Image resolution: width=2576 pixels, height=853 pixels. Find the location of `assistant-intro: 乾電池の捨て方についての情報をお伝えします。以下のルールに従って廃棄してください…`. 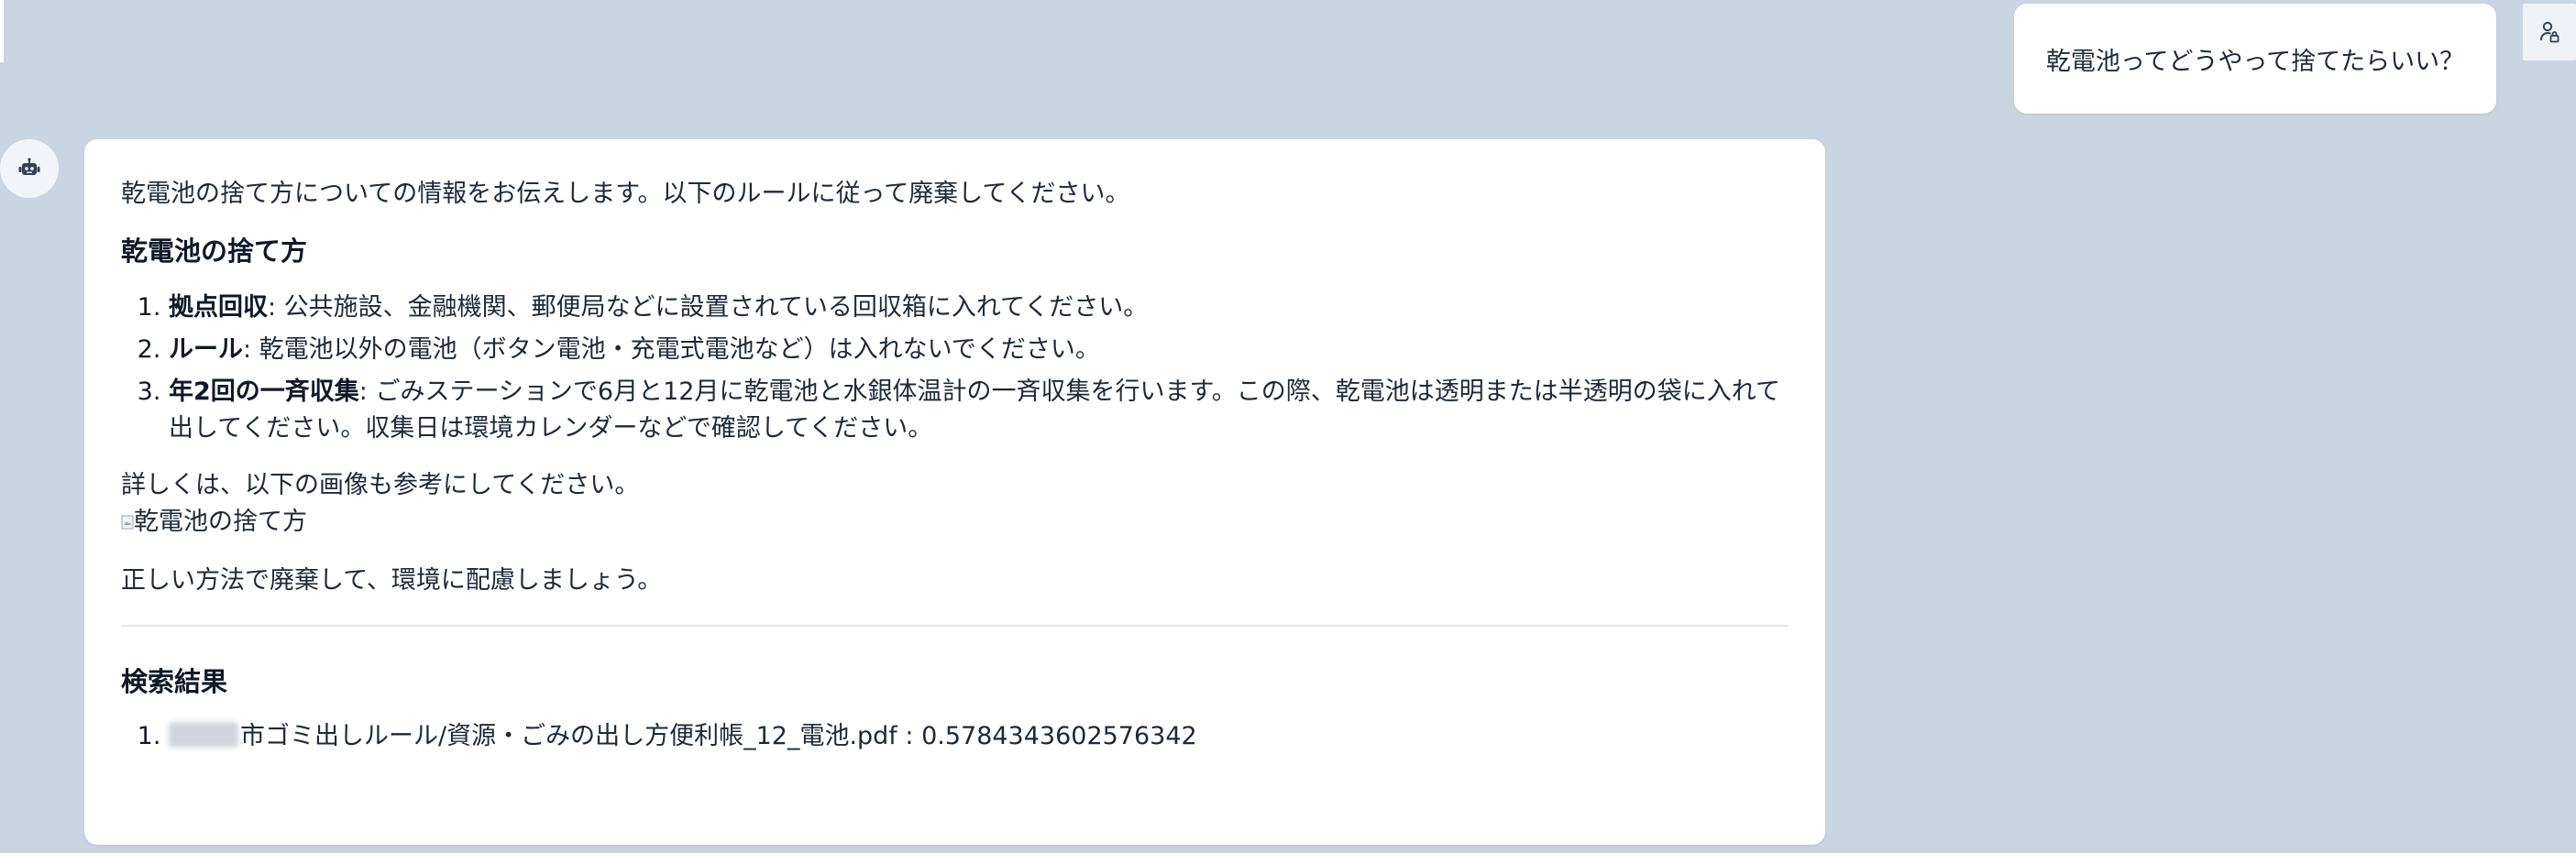

assistant-intro: 乾電池の捨て方についての情報をお伝えします。以下のルールに従って廃棄してください… is located at coordinates (626, 194).